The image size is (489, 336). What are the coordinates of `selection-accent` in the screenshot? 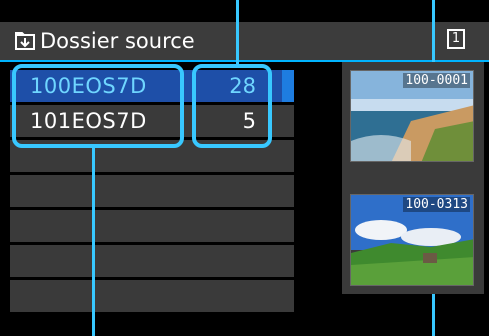 It's located at (288, 86).